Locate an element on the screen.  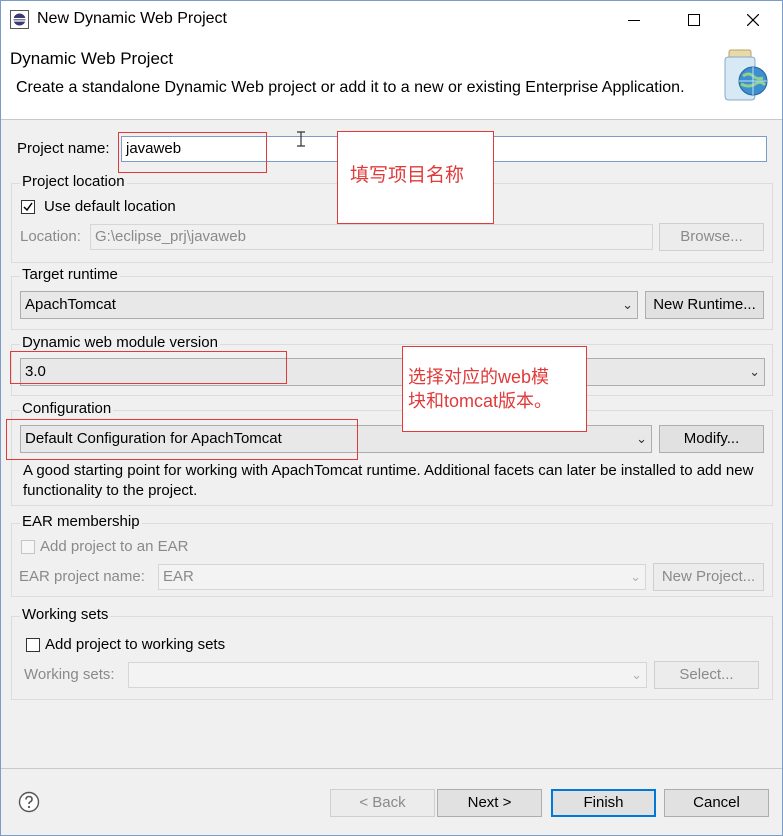
maximize-button is located at coordinates (694, 20).